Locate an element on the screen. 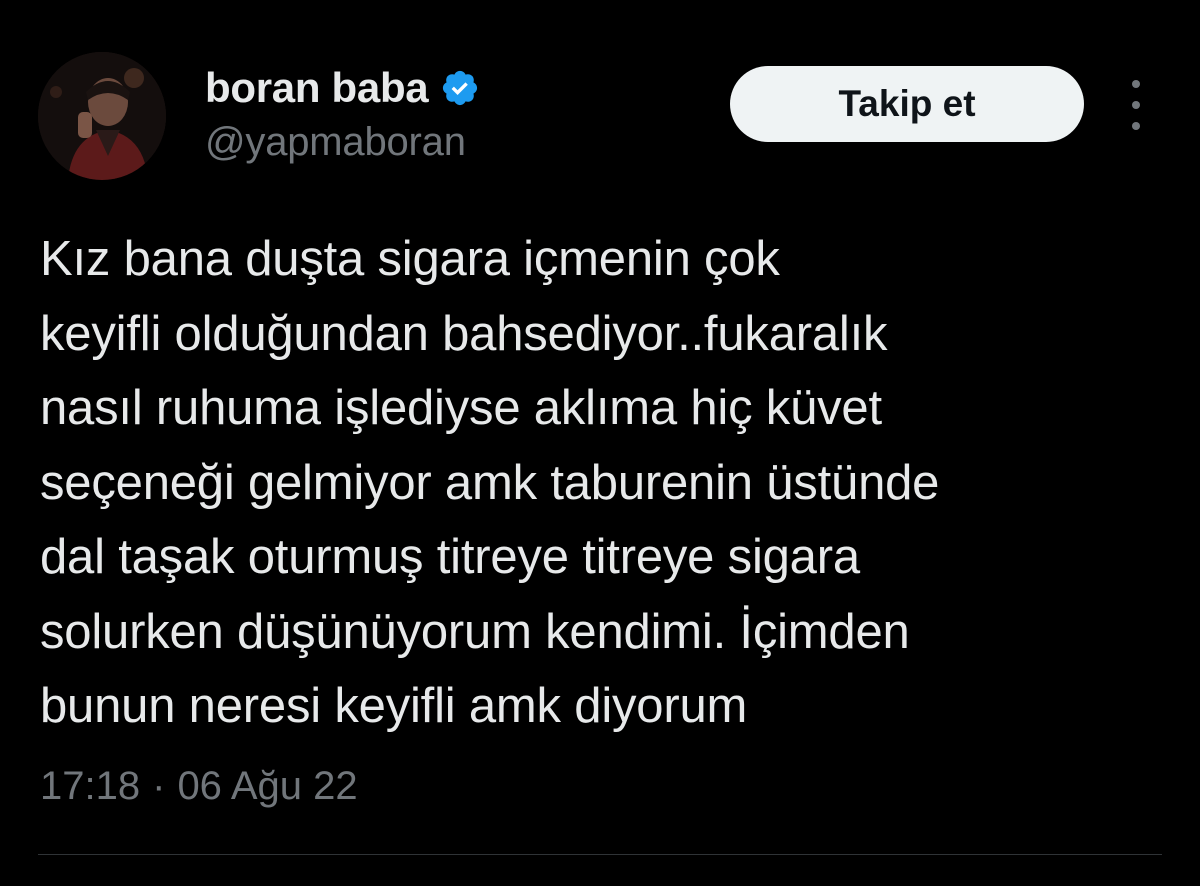  tweet-text-line: seçeneği gelmiyor amk taburenin üstünde is located at coordinates (490, 482).